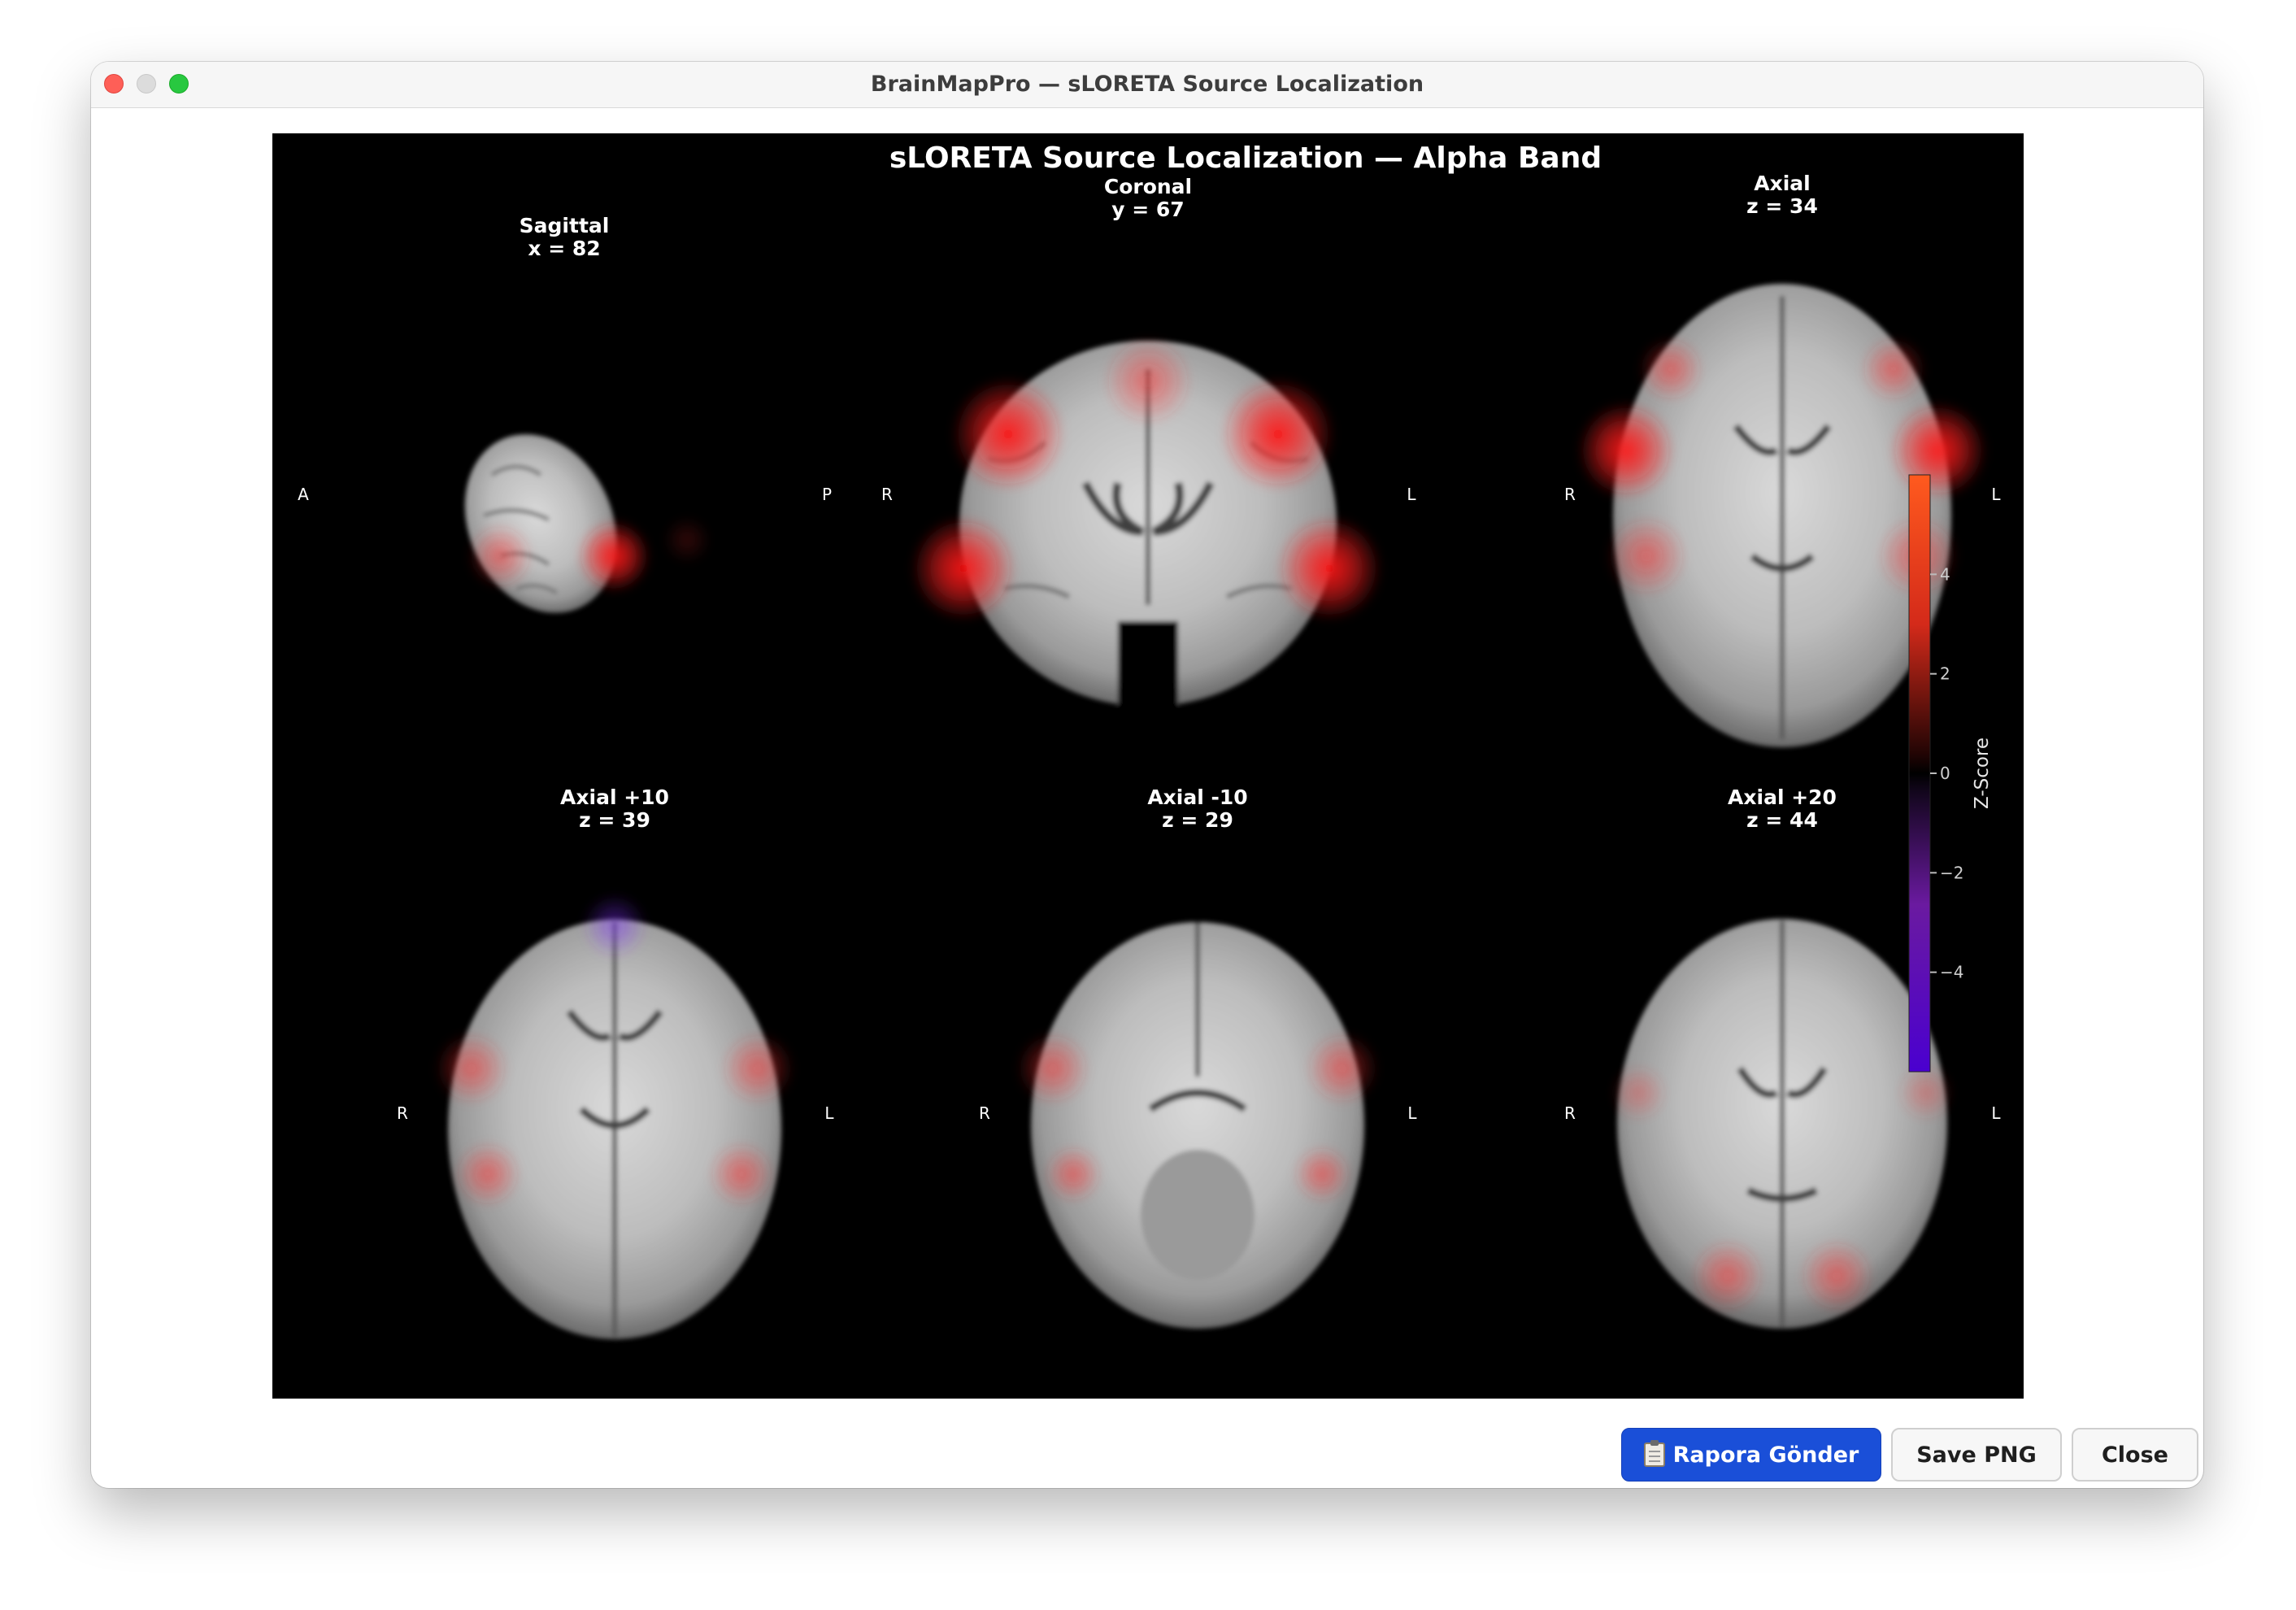  Describe the element at coordinates (588, 523) in the screenshot. I see `sagittal-brain-slice` at that location.